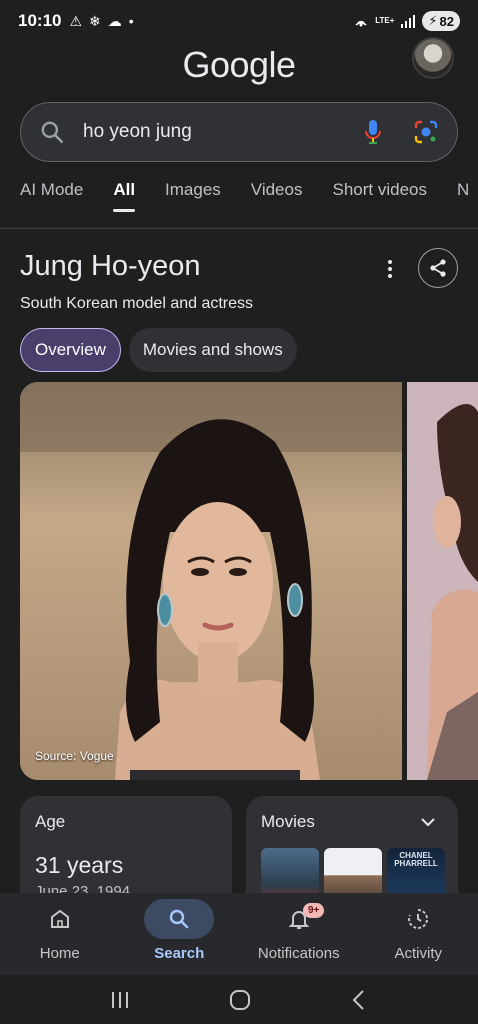 Image resolution: width=478 pixels, height=1024 pixels. I want to click on search-bar, so click(239, 132).